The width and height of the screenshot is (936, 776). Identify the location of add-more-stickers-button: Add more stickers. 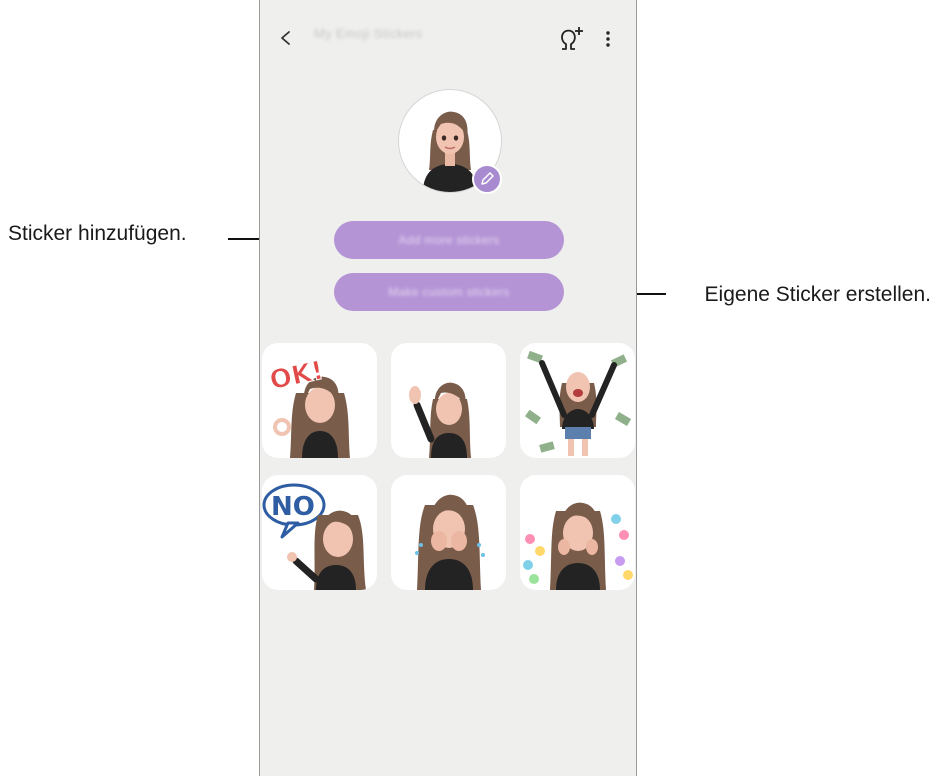
(449, 240).